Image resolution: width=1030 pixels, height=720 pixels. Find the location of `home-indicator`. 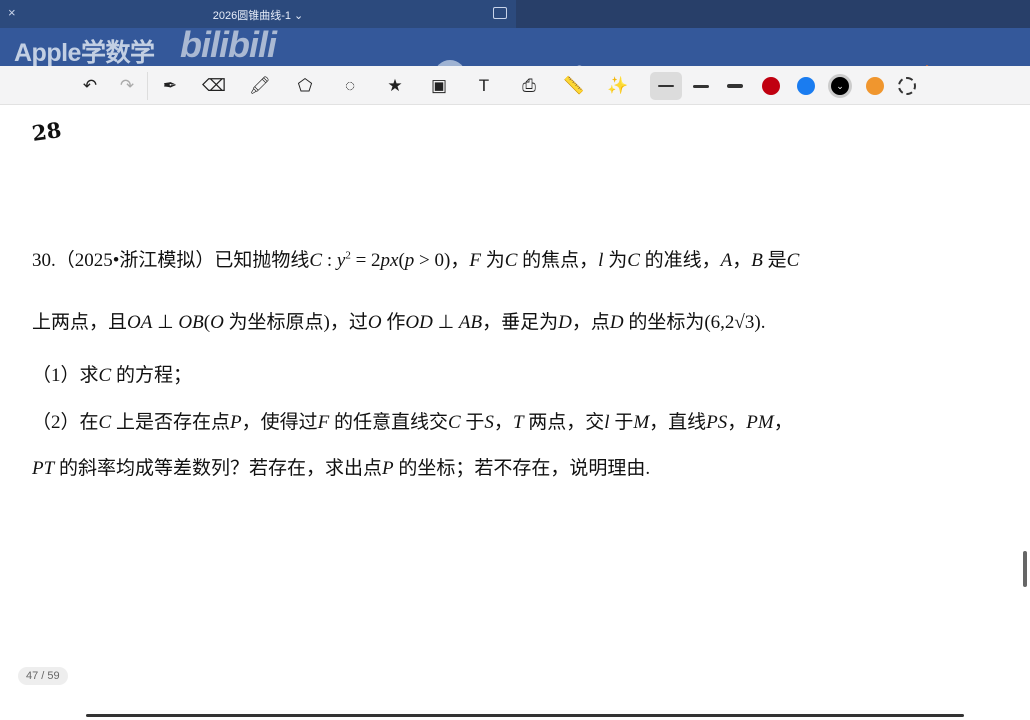

home-indicator is located at coordinates (525, 715).